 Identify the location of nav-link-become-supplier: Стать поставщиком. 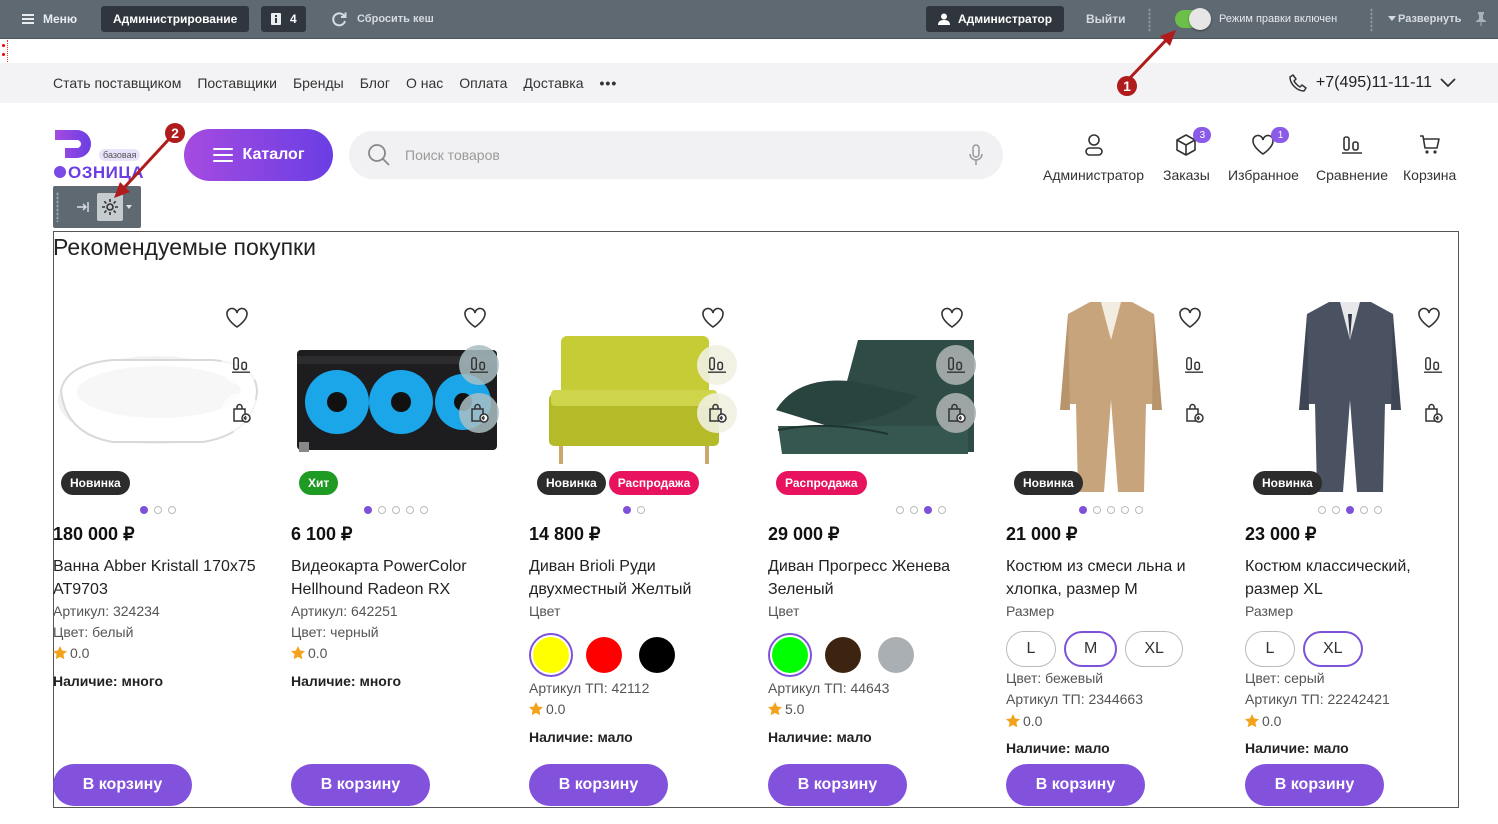
(117, 83).